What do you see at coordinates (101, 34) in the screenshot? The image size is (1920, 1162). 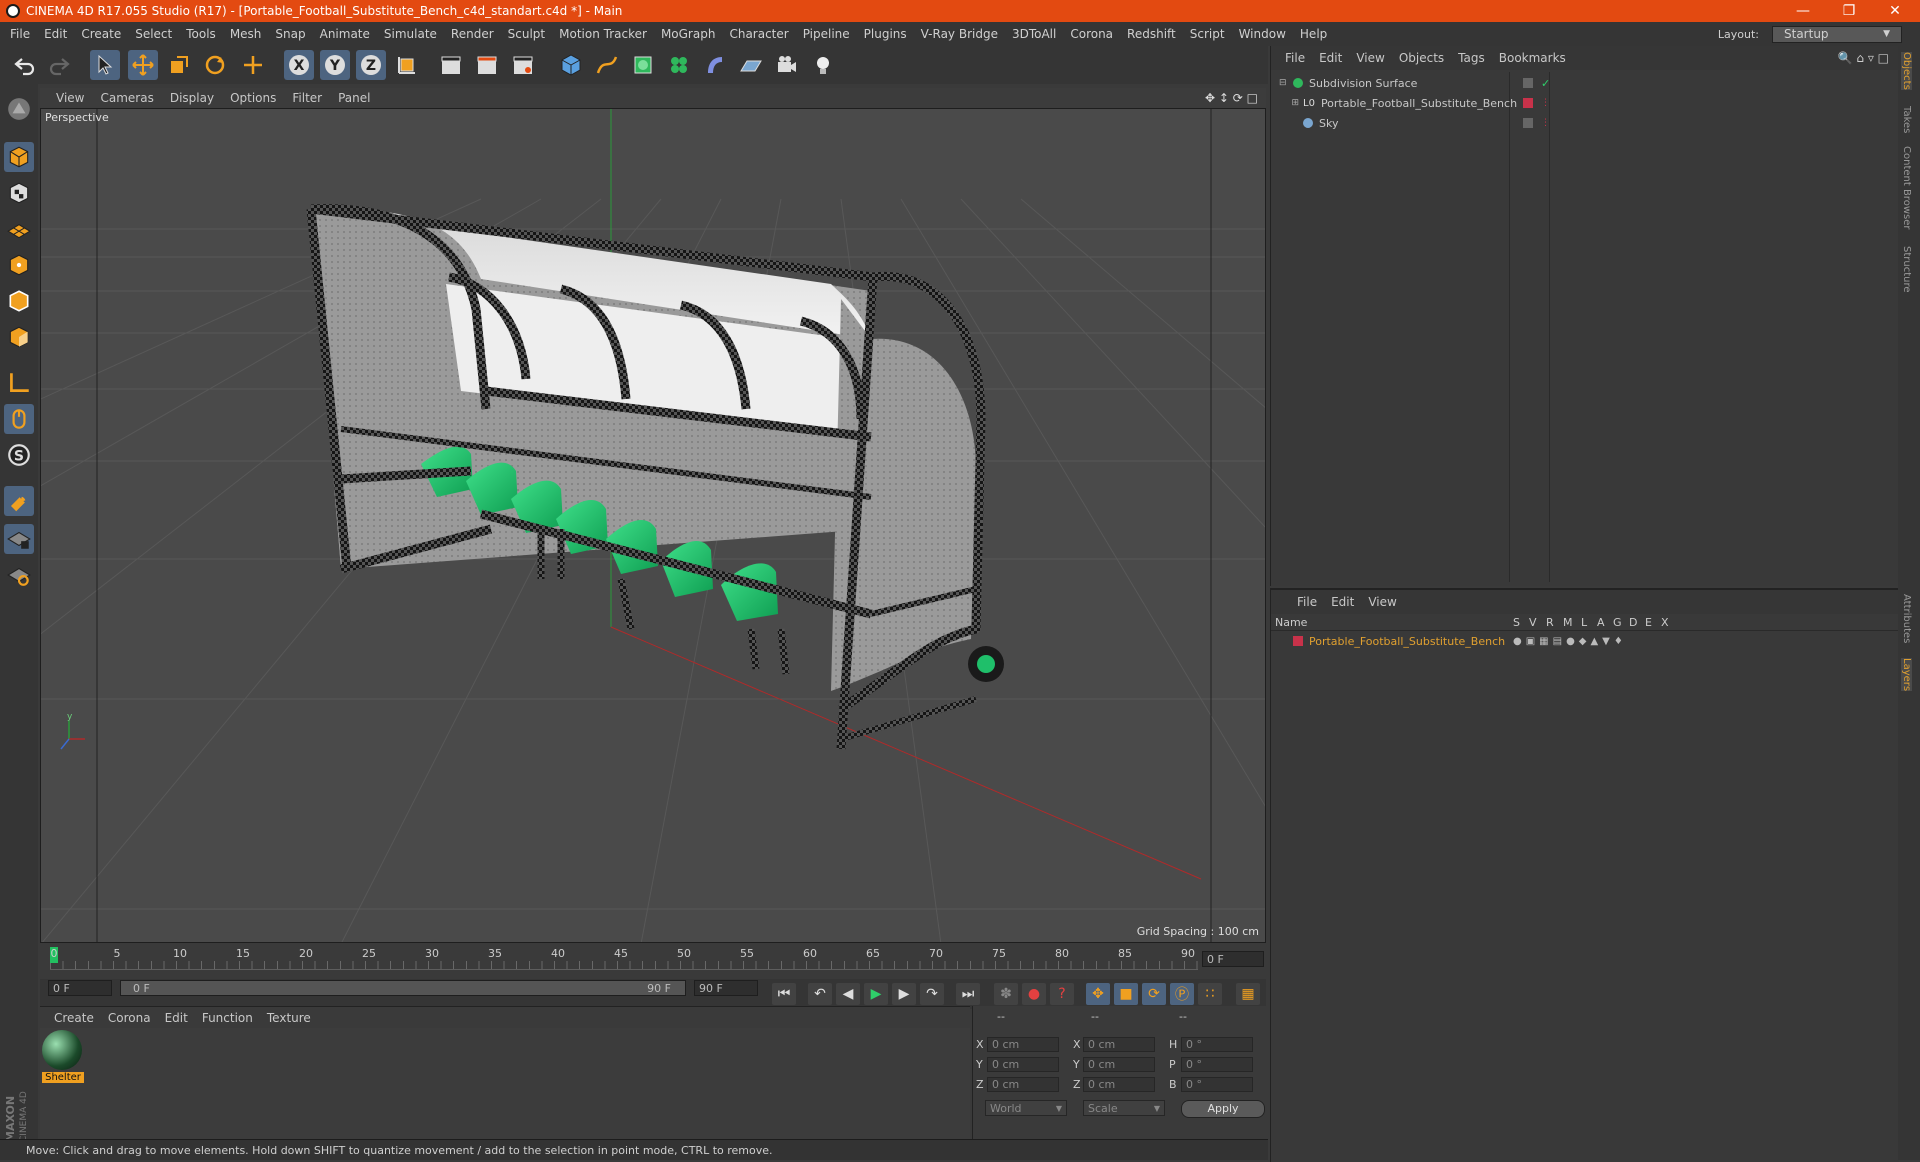 I see `menu-create: Create` at bounding box center [101, 34].